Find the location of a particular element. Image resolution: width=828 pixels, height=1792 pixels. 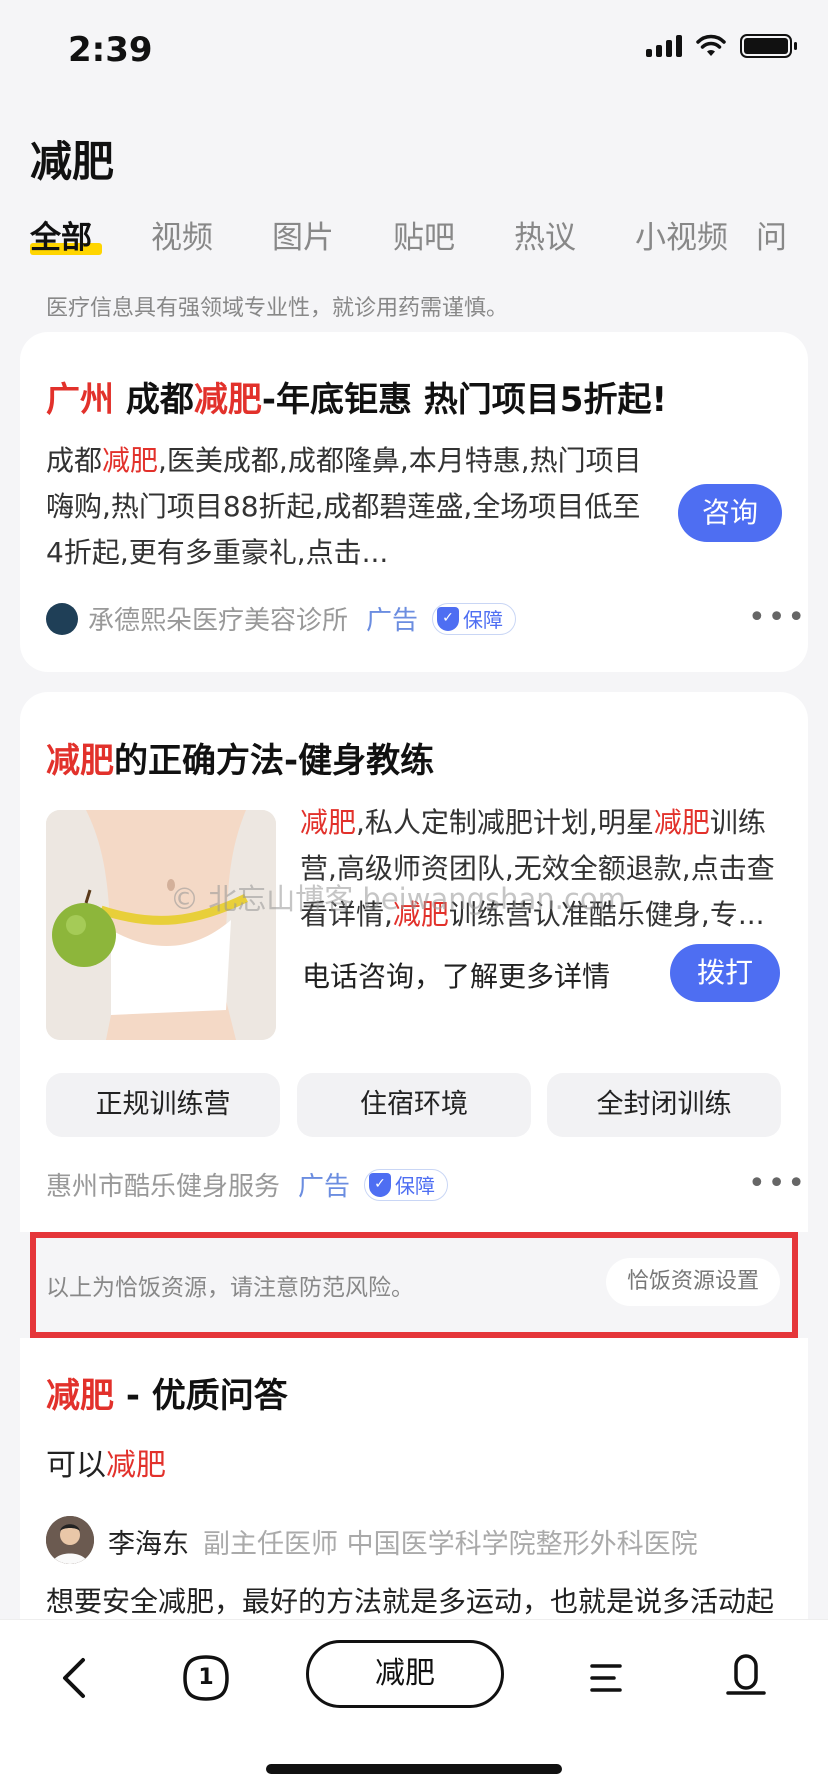

cellular-signal-icon is located at coordinates (664, 46).